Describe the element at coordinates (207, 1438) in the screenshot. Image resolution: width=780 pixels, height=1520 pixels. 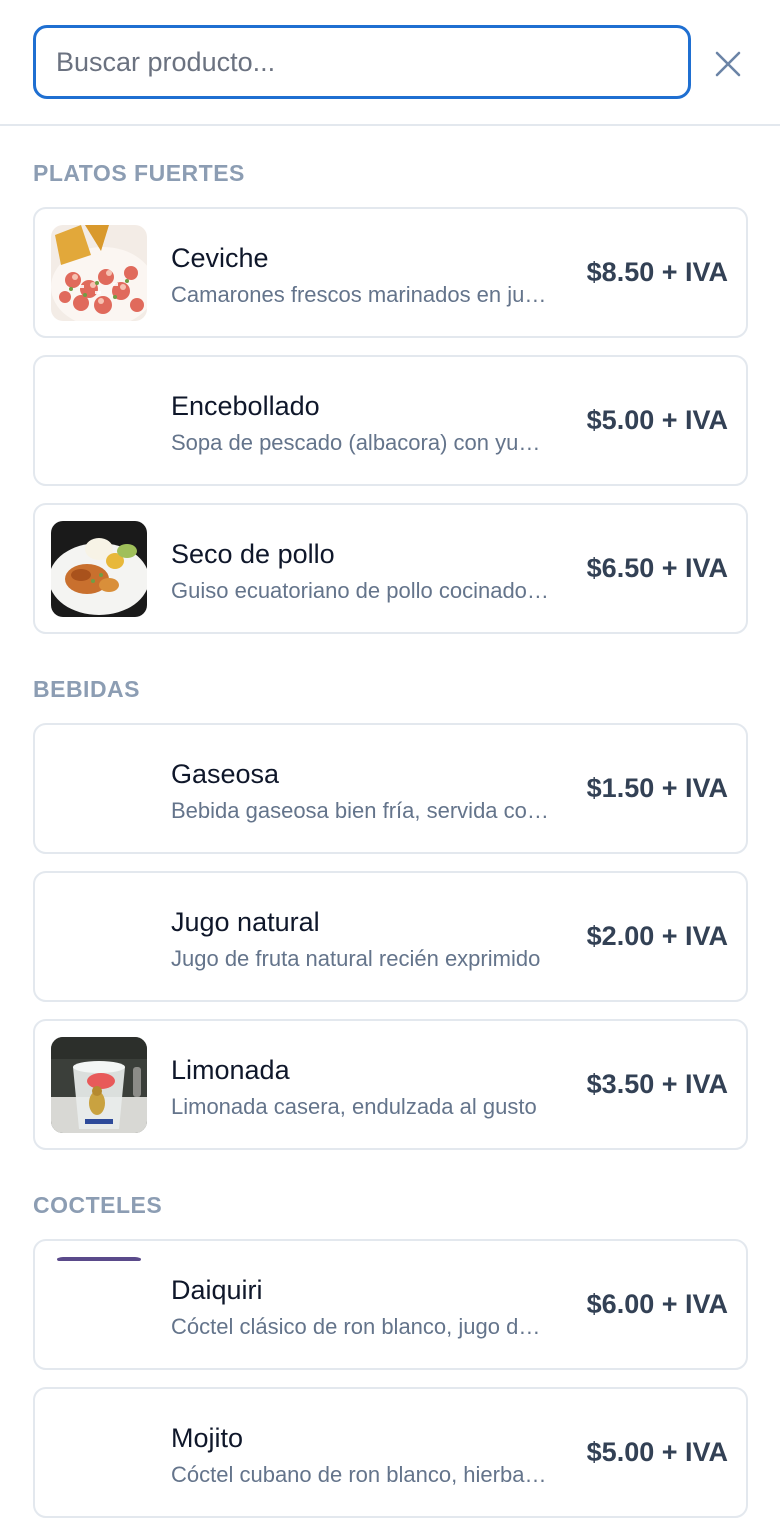
I see `product-name: Mojito` at that location.